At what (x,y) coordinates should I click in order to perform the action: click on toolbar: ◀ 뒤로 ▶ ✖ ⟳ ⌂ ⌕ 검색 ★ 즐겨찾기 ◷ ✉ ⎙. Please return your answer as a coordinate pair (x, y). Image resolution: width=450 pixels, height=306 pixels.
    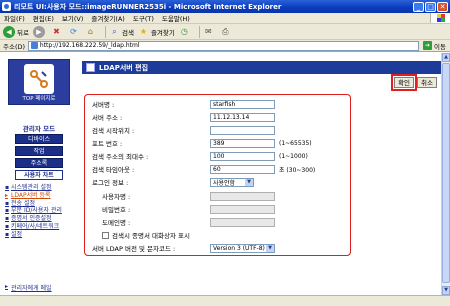
    Looking at the image, I should click on (225, 32).